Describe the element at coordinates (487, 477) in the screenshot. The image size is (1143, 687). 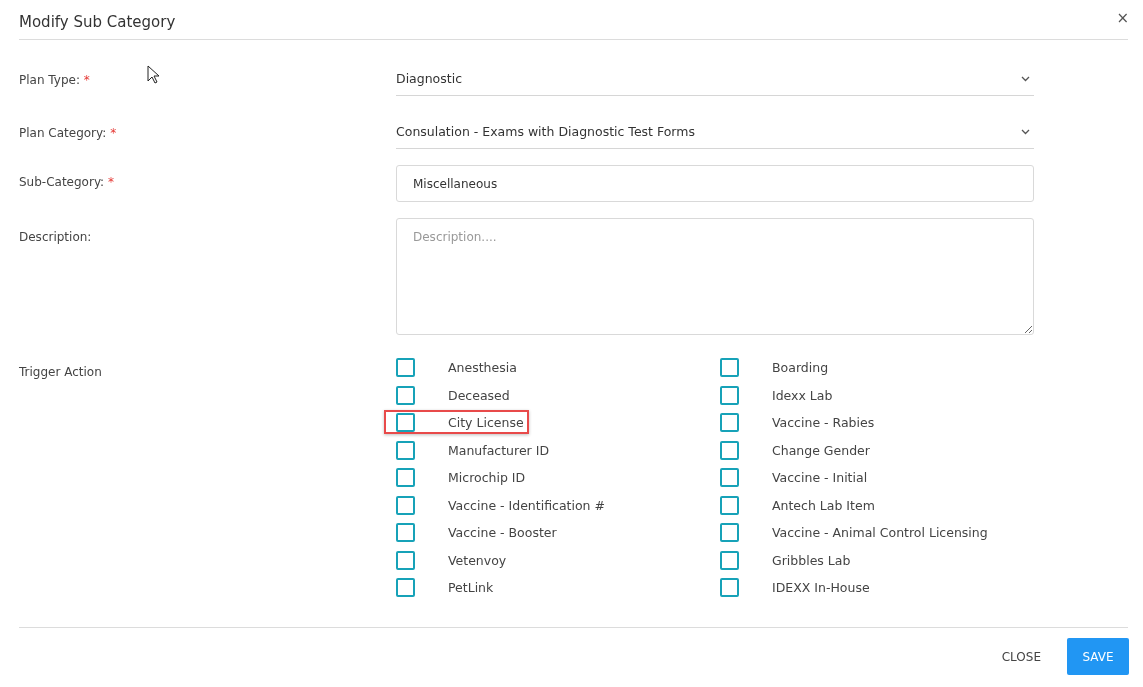
I see `checkbox-label: Microchip ID` at that location.